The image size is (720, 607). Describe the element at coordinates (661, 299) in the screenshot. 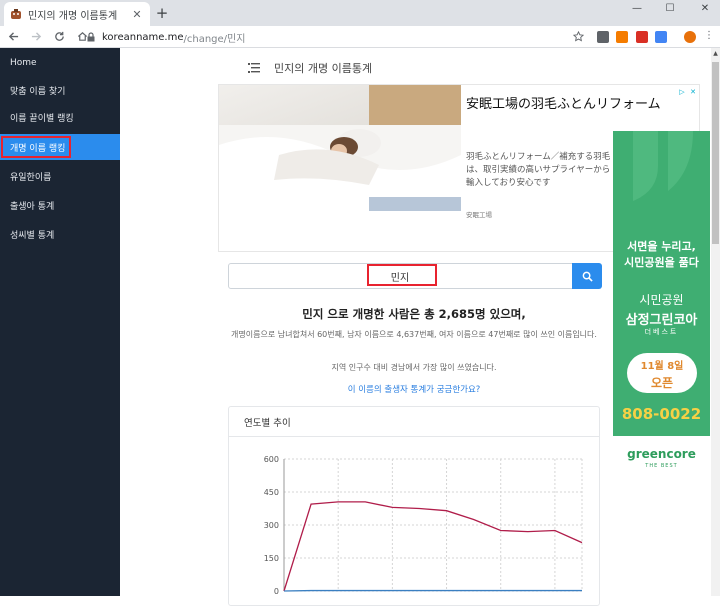

I see `ad-side-line3: 시민공원` at that location.